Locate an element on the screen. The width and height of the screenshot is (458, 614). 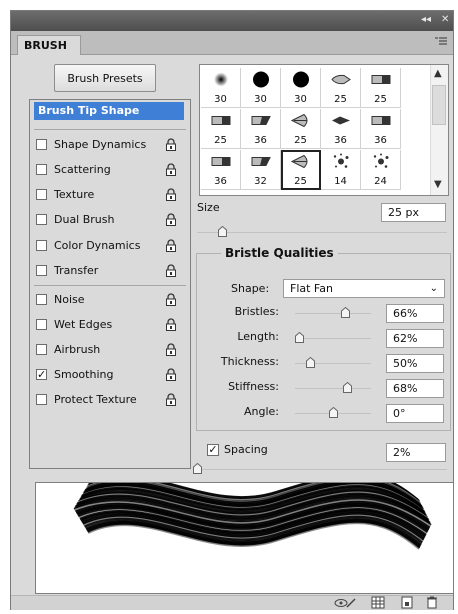
option-scattering: Scattering is located at coordinates (110, 171).